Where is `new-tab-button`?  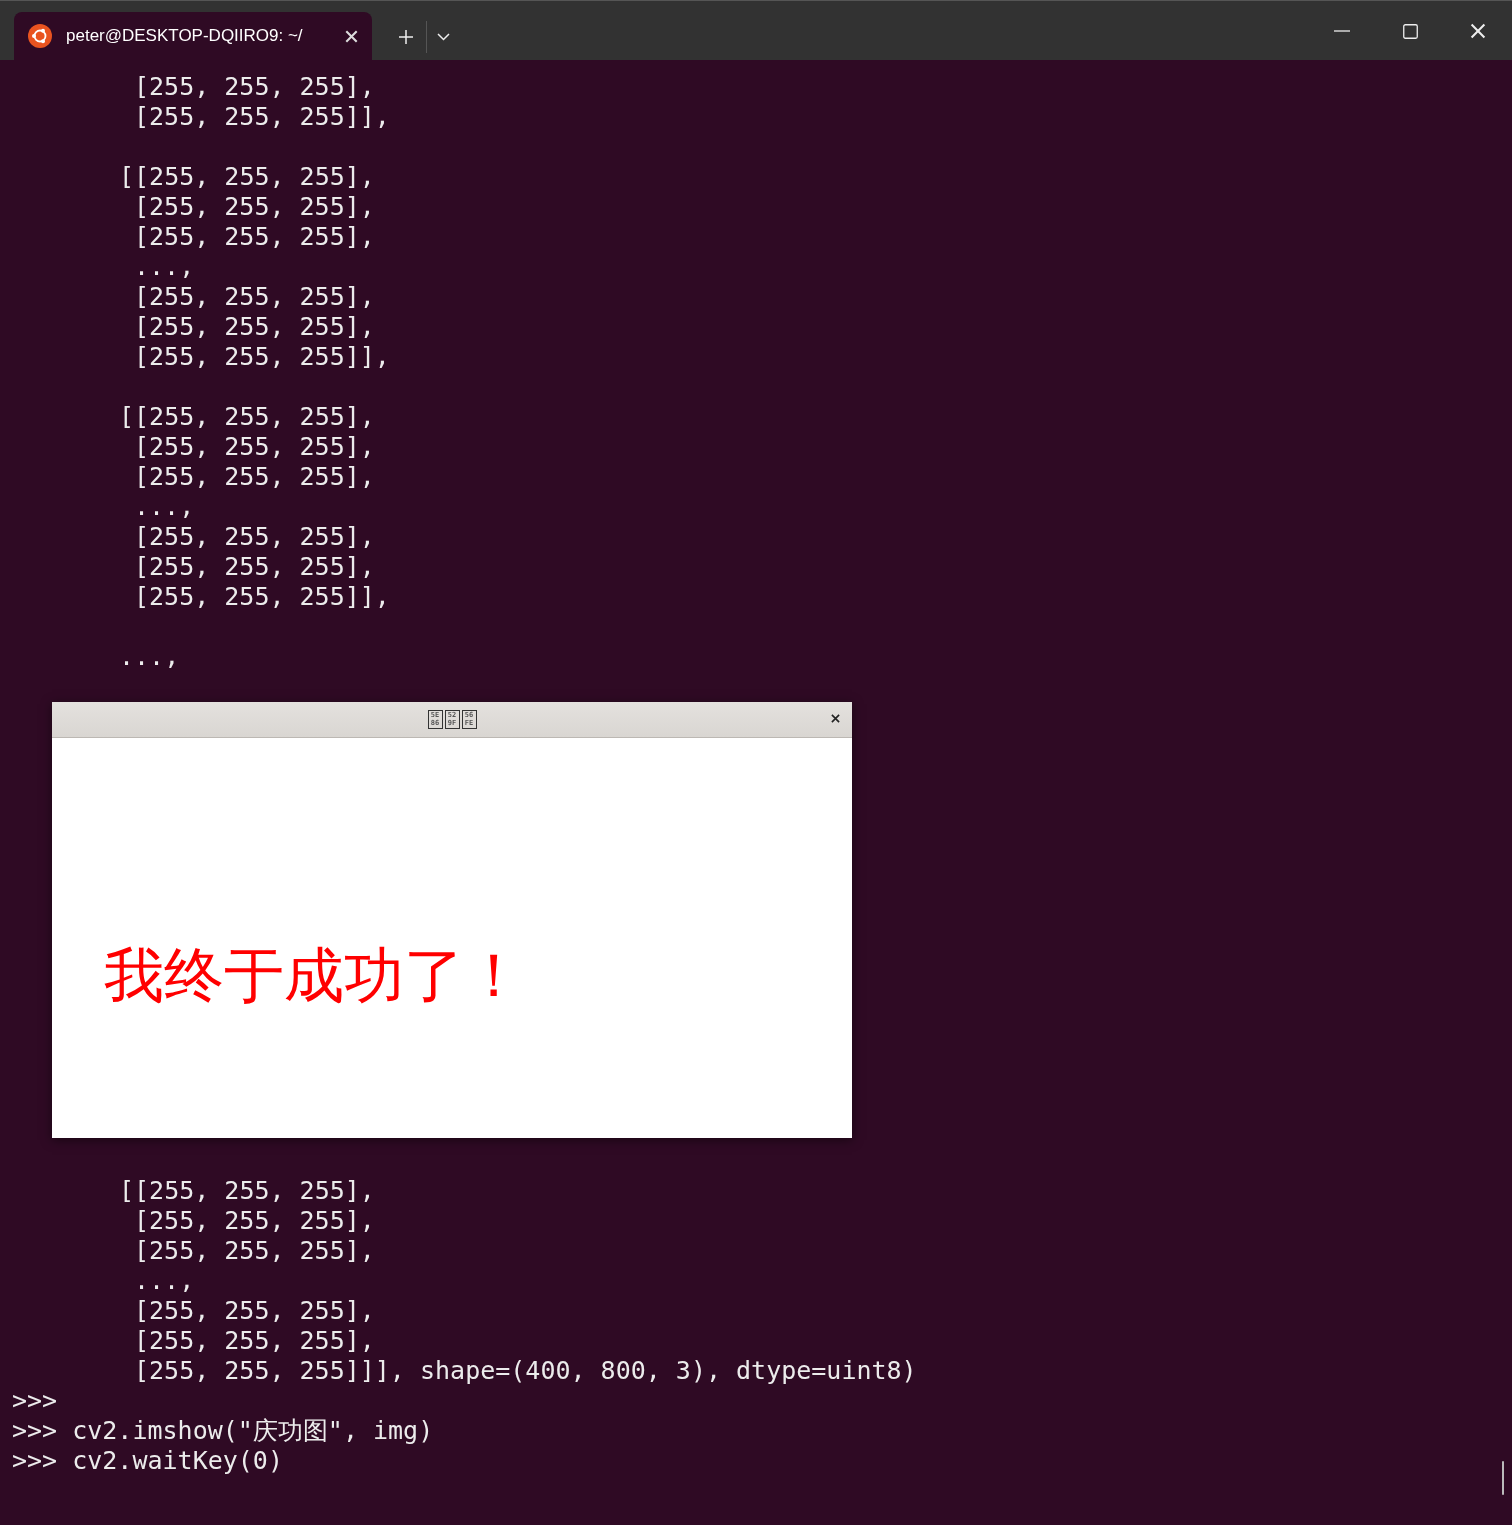 new-tab-button is located at coordinates (406, 36).